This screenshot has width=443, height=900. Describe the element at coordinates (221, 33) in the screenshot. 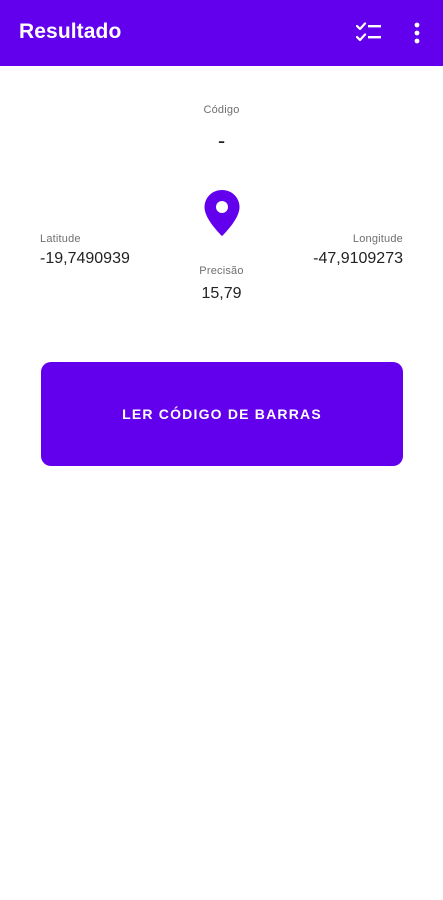

I see `top-app-bar: Resultado` at that location.